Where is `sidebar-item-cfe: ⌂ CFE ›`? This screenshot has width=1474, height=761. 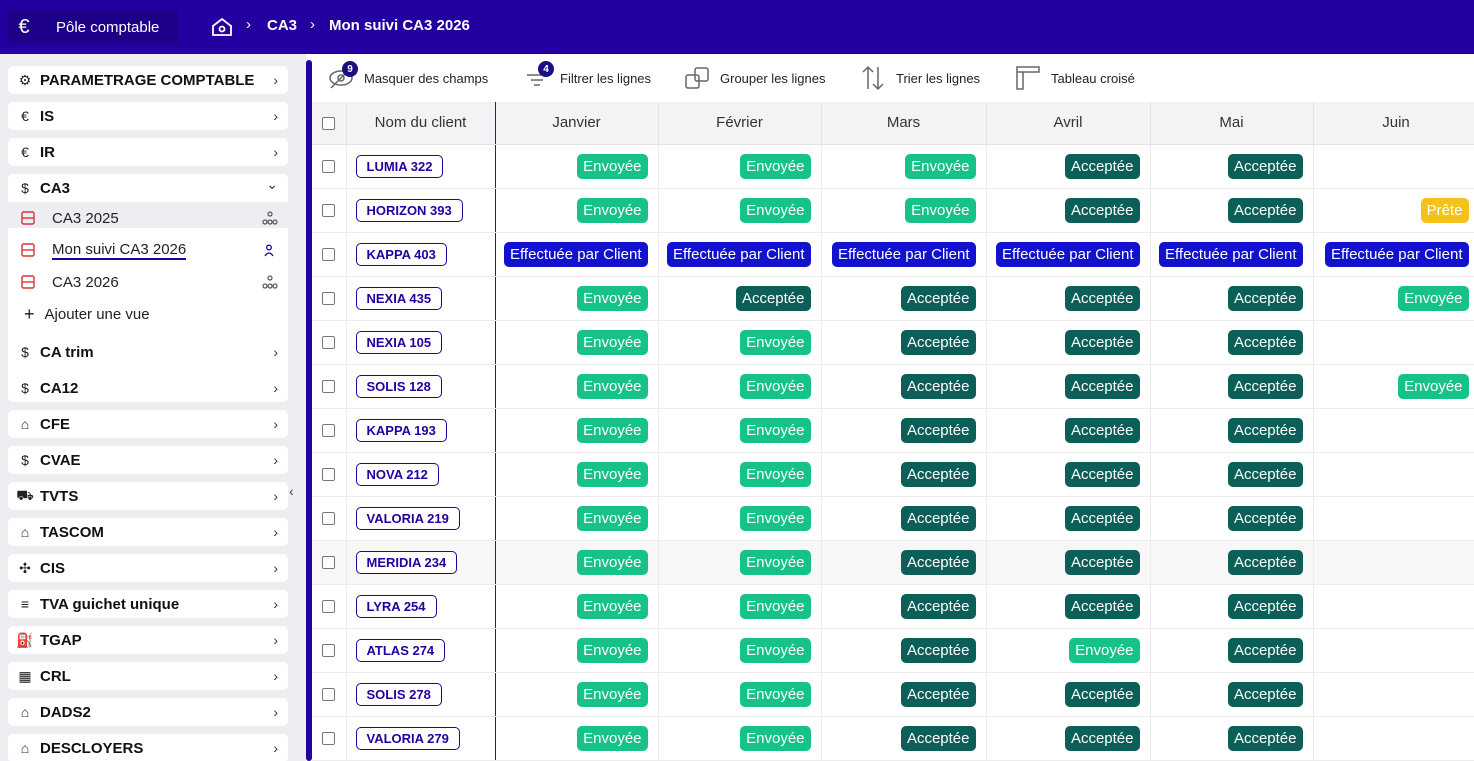 sidebar-item-cfe: ⌂ CFE › is located at coordinates (148, 424).